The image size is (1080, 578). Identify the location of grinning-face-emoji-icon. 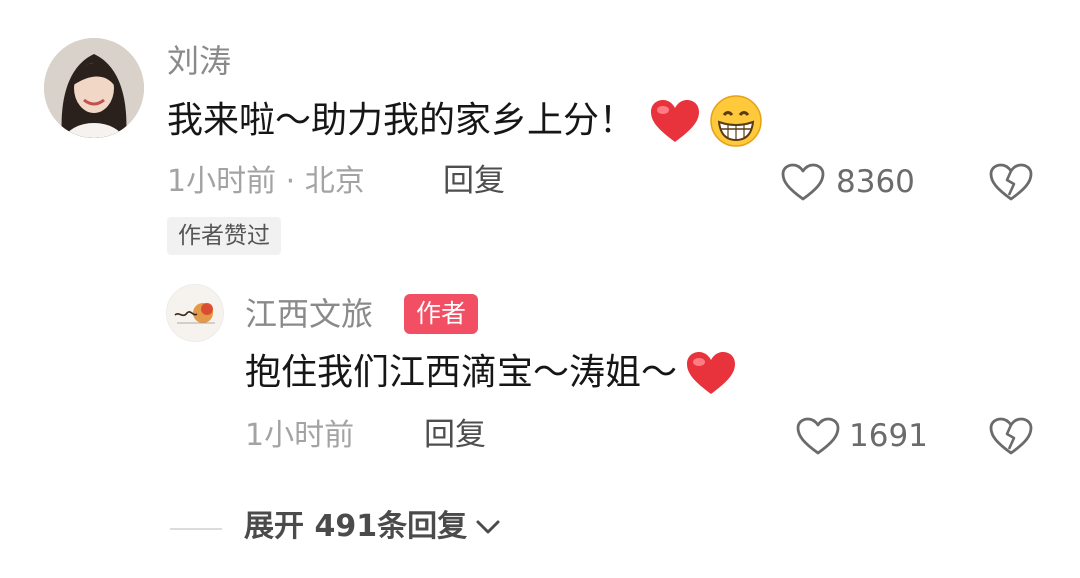
(736, 121).